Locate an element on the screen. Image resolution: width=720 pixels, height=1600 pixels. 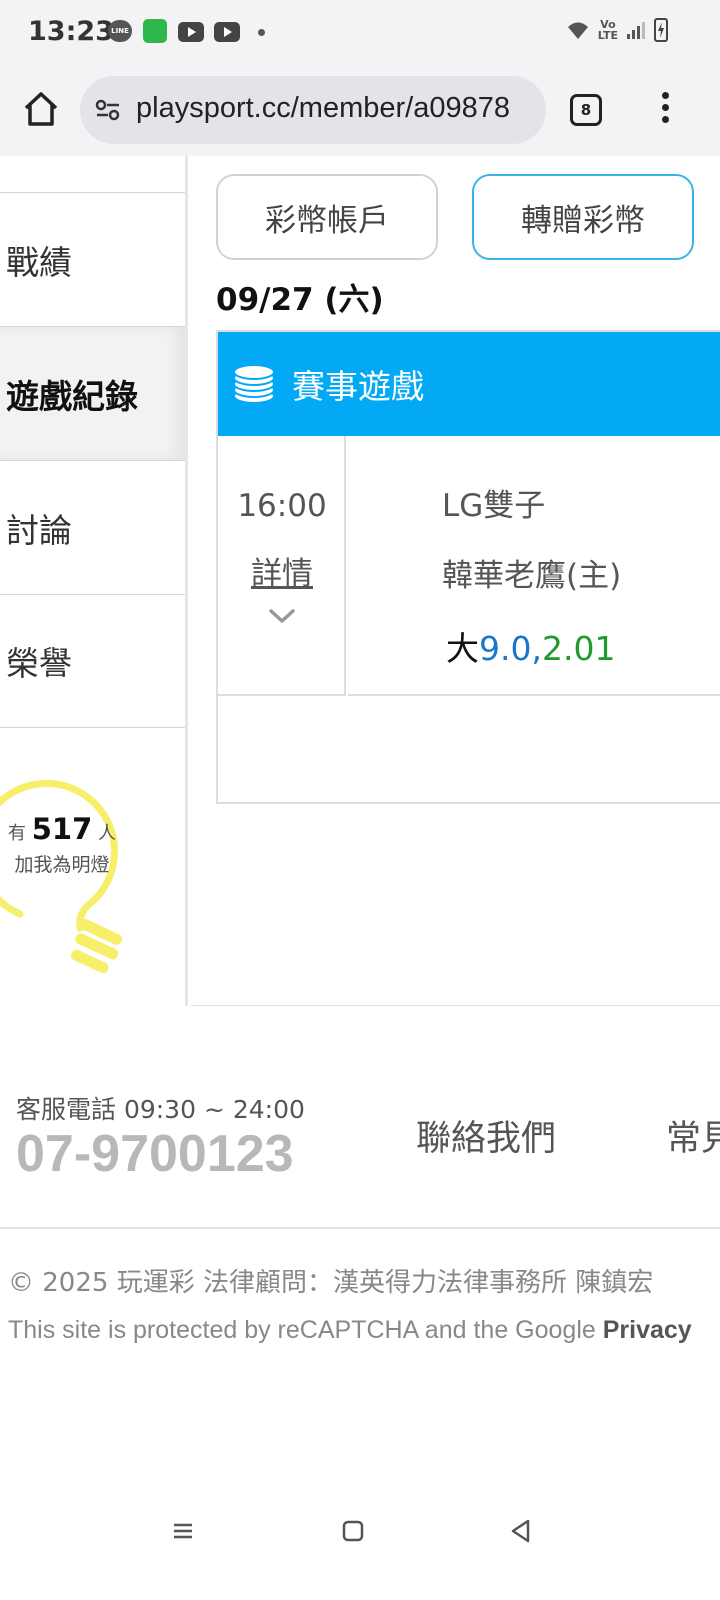
bulb-prefix: 有 is located at coordinates (16, 833).